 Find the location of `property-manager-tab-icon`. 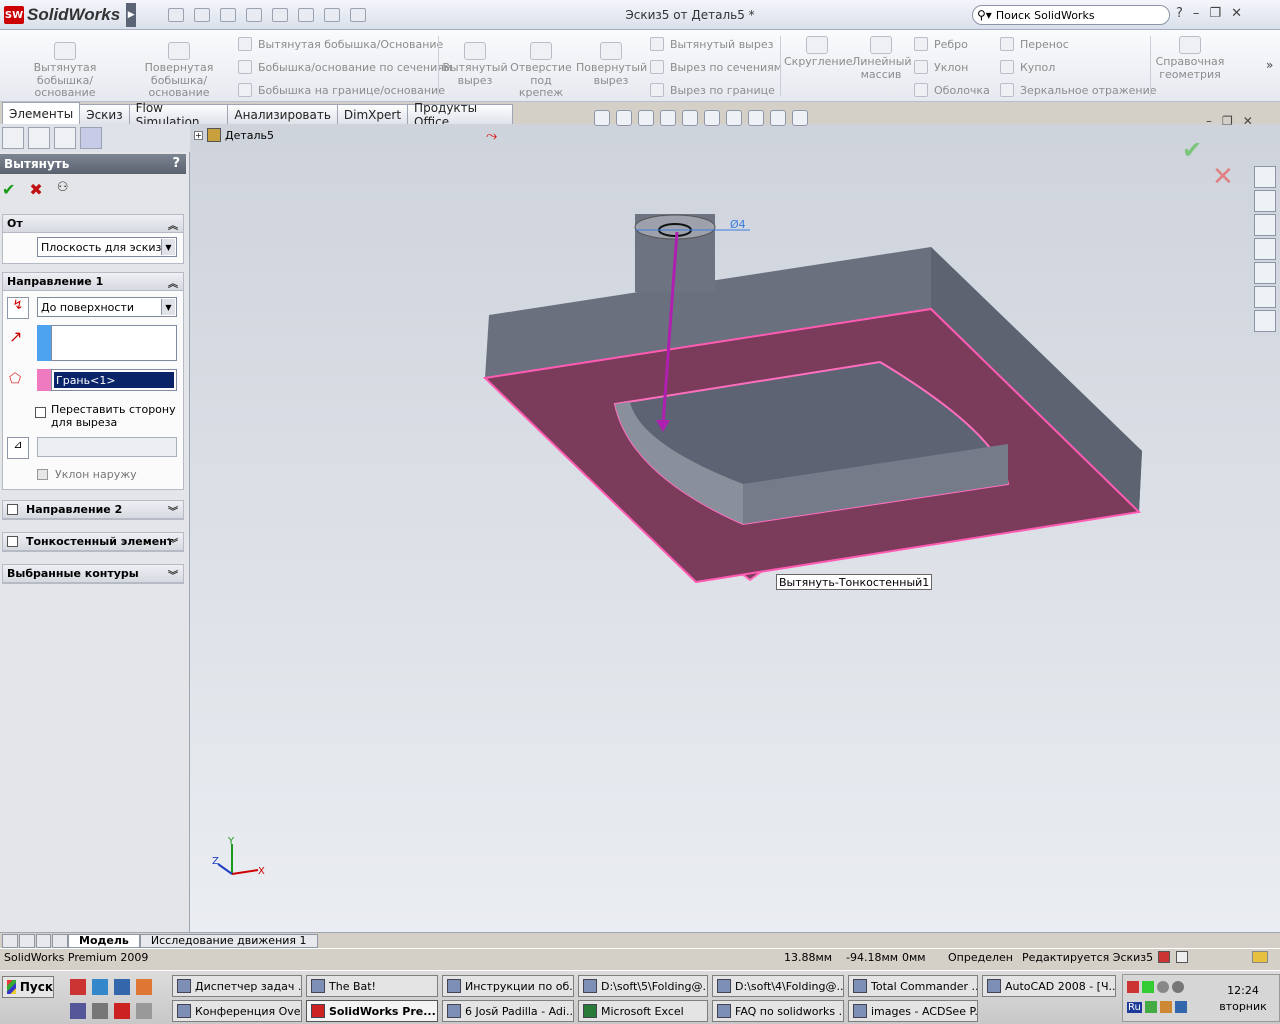

property-manager-tab-icon is located at coordinates (39, 138).